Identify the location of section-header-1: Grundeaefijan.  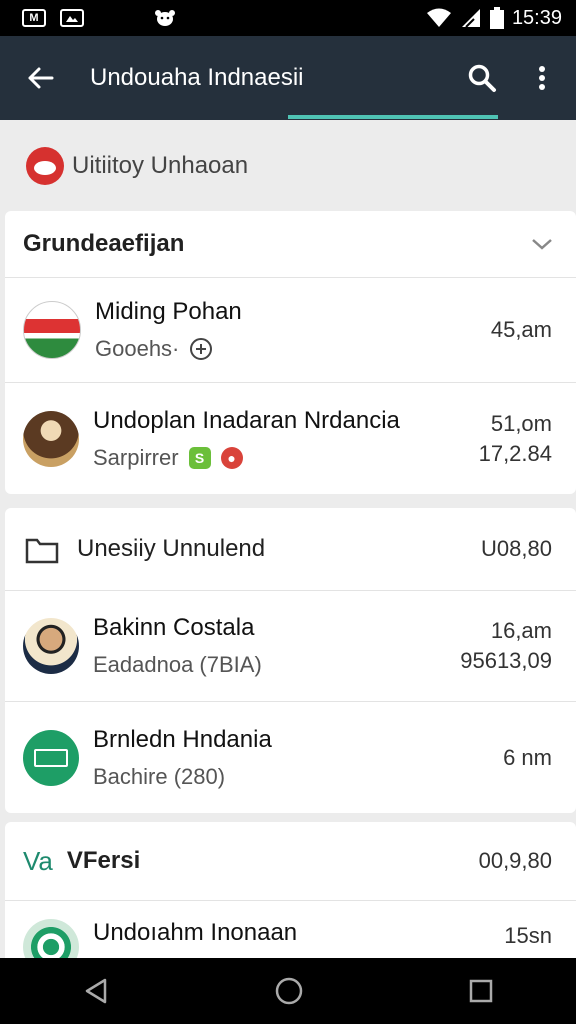
(290, 244).